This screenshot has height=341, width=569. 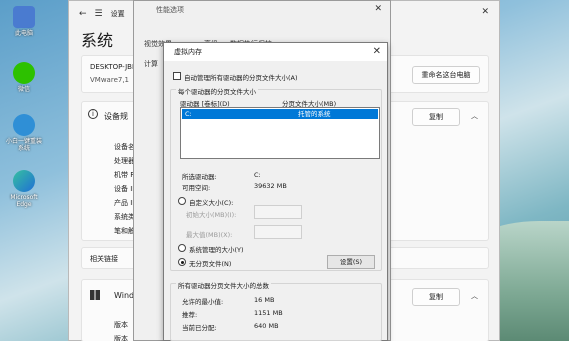 What do you see at coordinates (280, 114) in the screenshot?
I see `drive-row: C: 托管的系统` at bounding box center [280, 114].